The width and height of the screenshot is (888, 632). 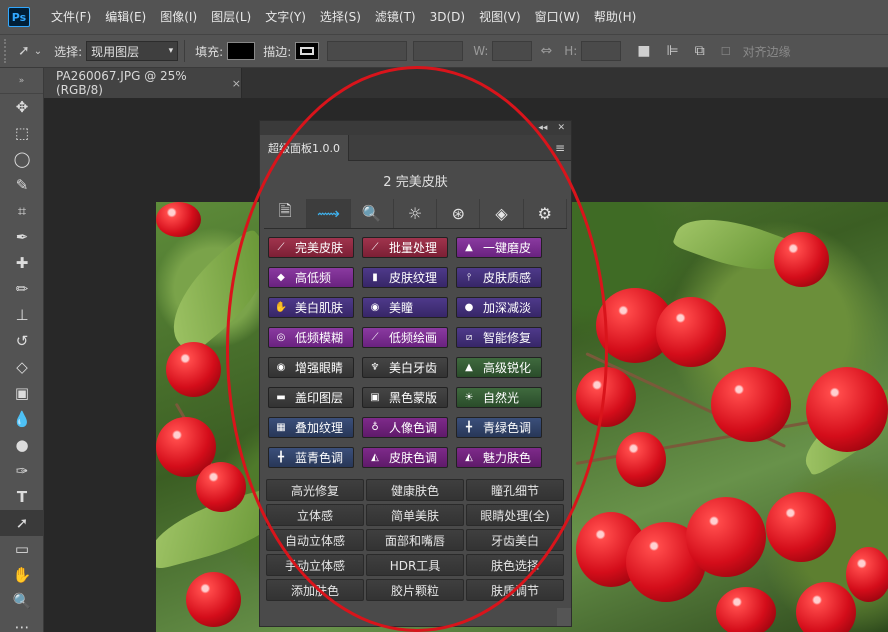 I want to click on history-brush-icon: ↺, so click(x=22, y=341).